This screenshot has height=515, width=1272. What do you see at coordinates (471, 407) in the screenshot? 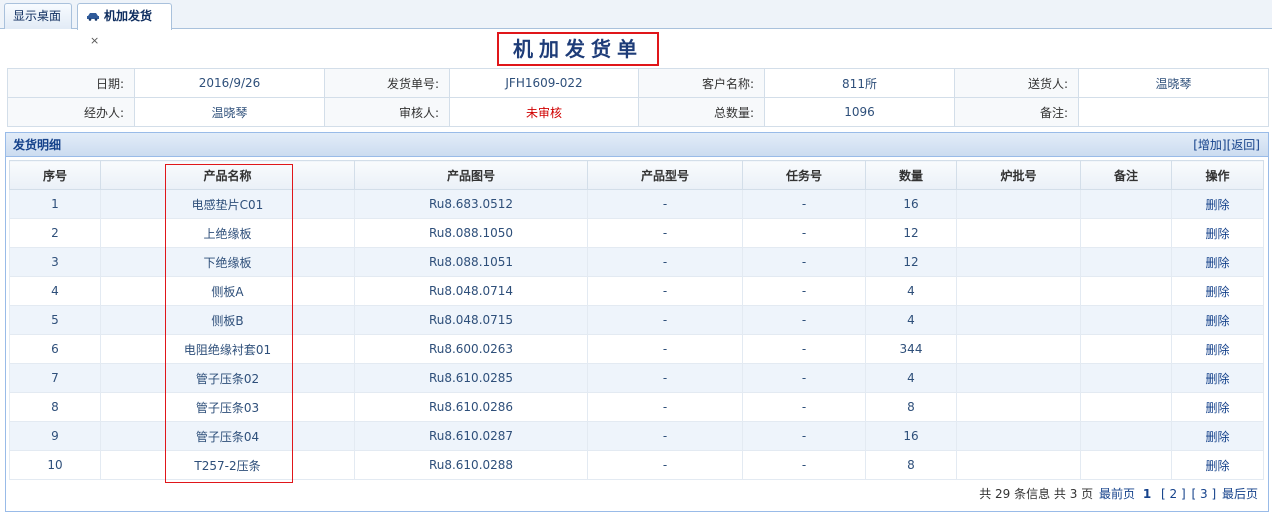
I see `cell-drawing-no: Ru8.610.0286` at bounding box center [471, 407].